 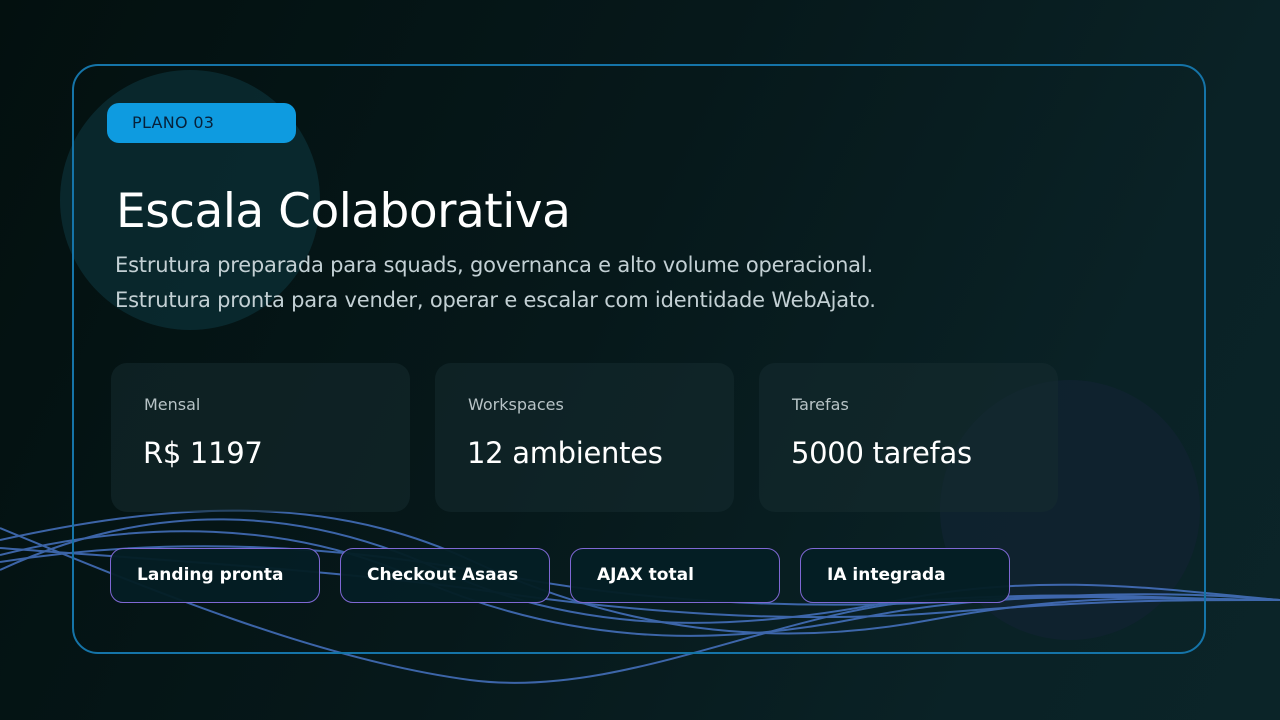 I want to click on feature-tag-ajax: AJAX total, so click(x=675, y=575).